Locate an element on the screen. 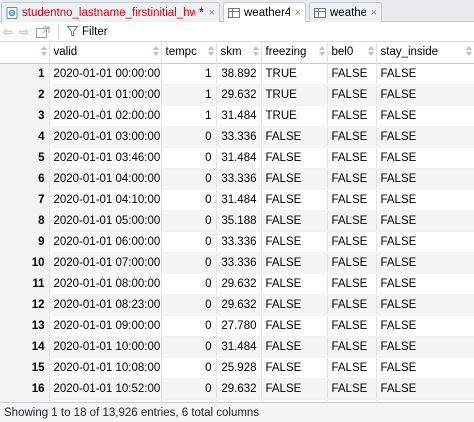 Image resolution: width=474 pixels, height=422 pixels. funnel-icon is located at coordinates (72, 31).